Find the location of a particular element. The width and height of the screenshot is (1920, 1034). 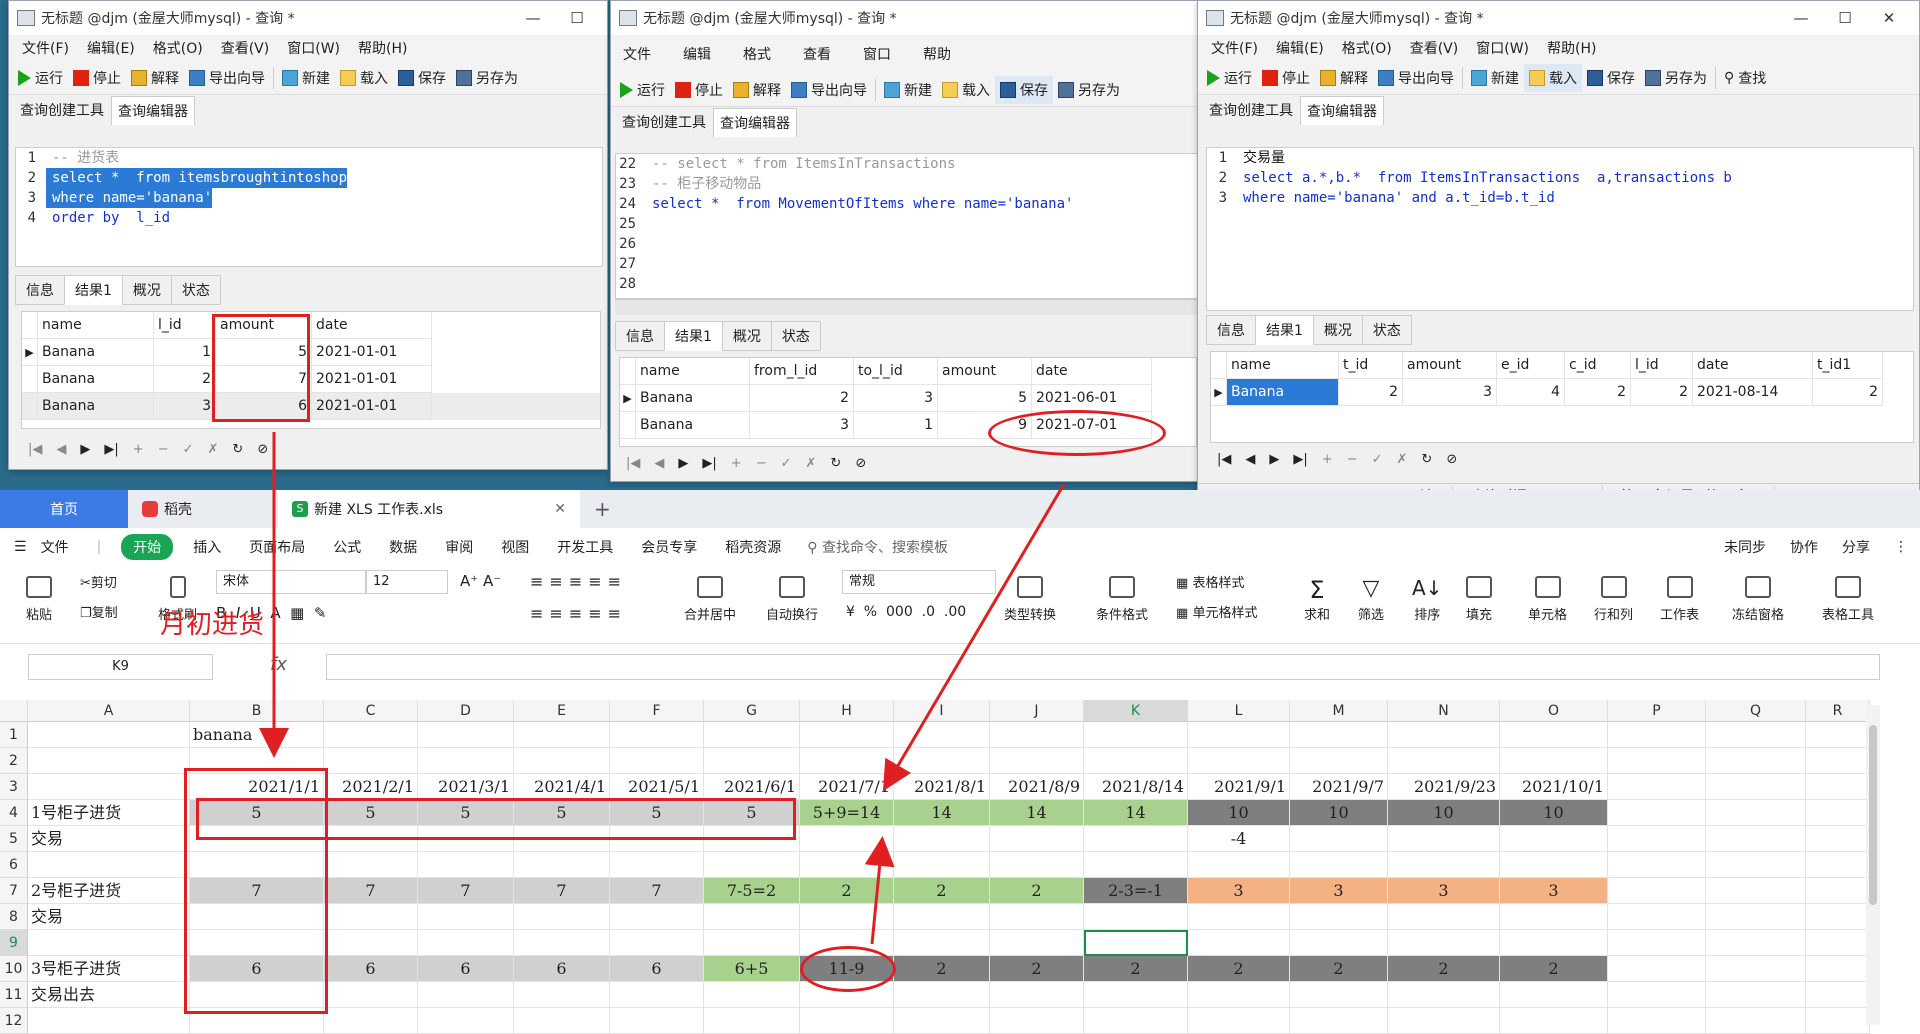

cell: 2021/9/7 is located at coordinates (1339, 787).